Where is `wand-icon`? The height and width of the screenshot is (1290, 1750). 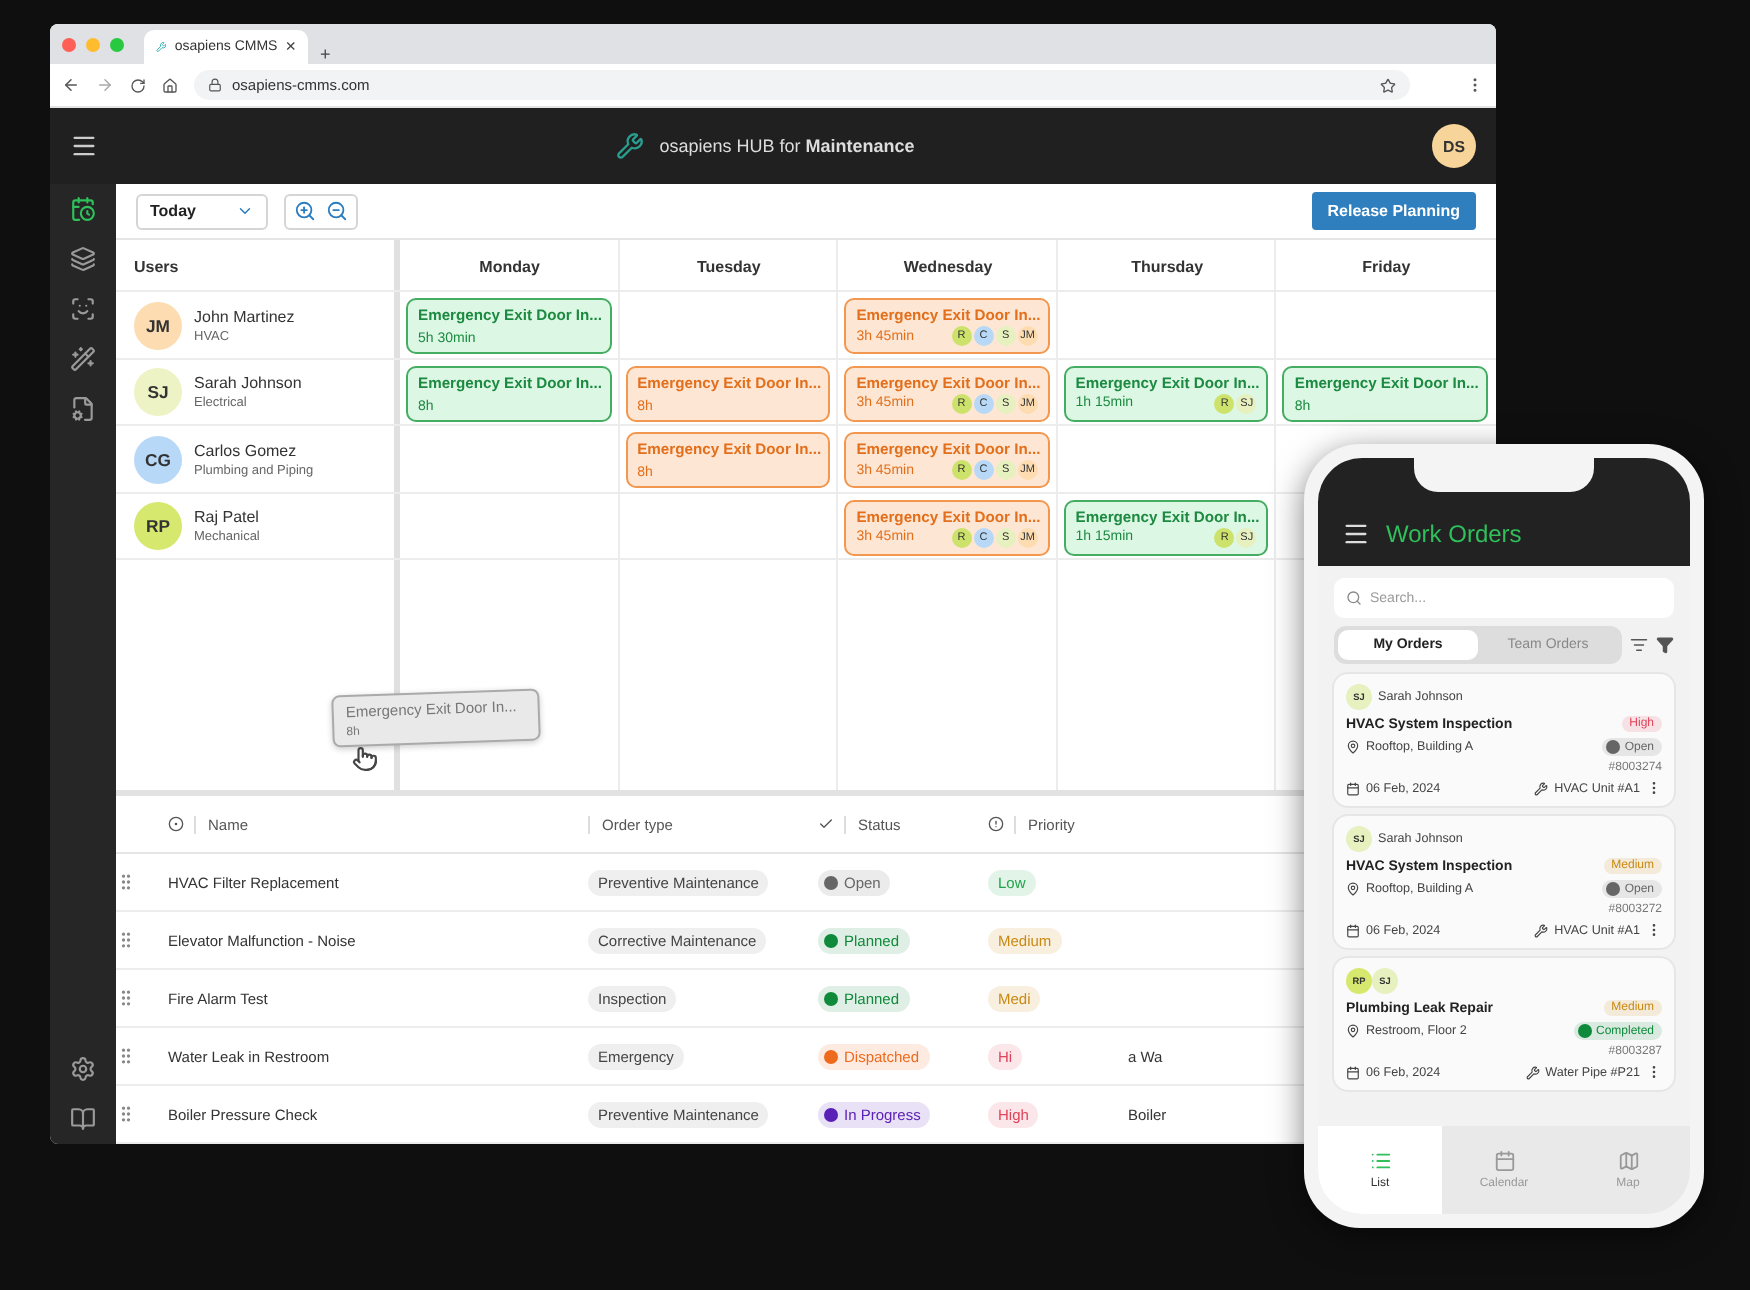
wand-icon is located at coordinates (83, 359).